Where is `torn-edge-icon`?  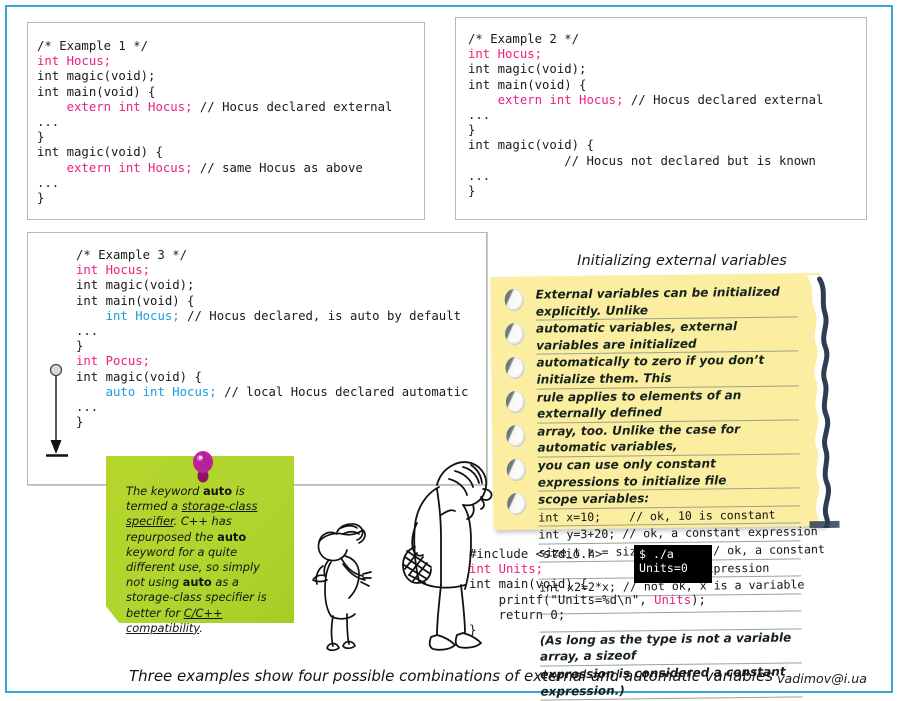 torn-edge-icon is located at coordinates (825, 401).